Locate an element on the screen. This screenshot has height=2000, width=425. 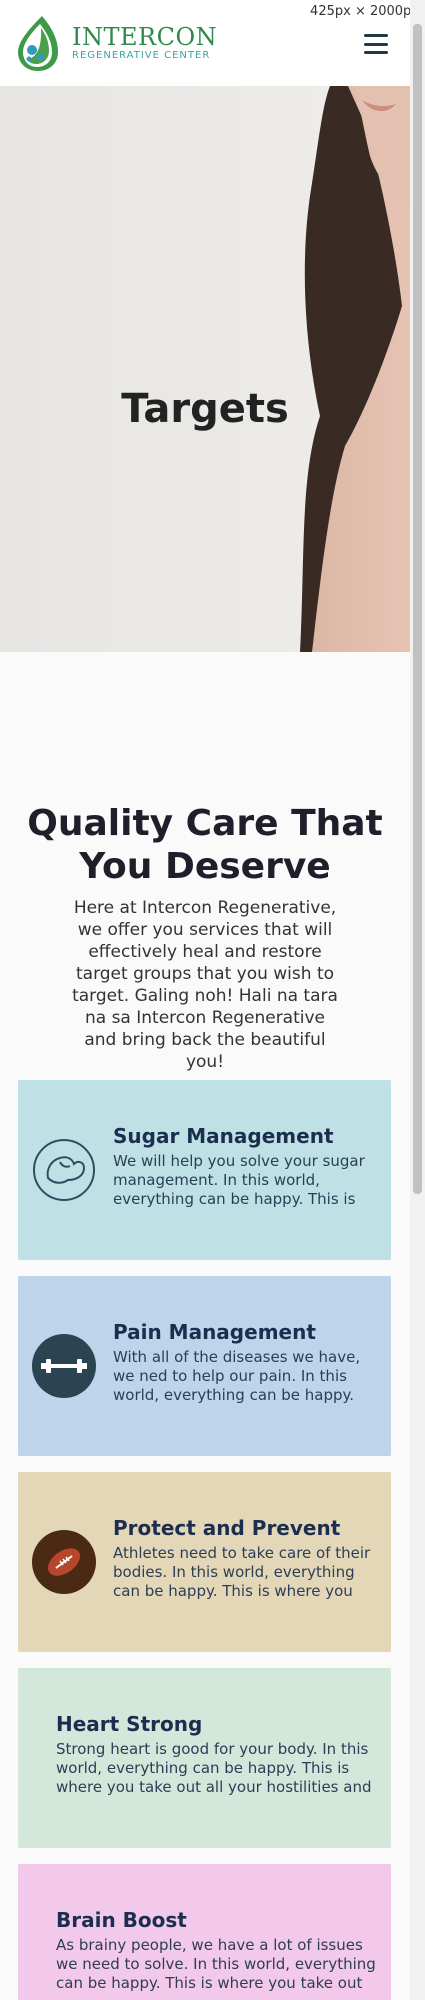
section-heading: Quality Care That You Deserve is located at coordinates (205, 845).